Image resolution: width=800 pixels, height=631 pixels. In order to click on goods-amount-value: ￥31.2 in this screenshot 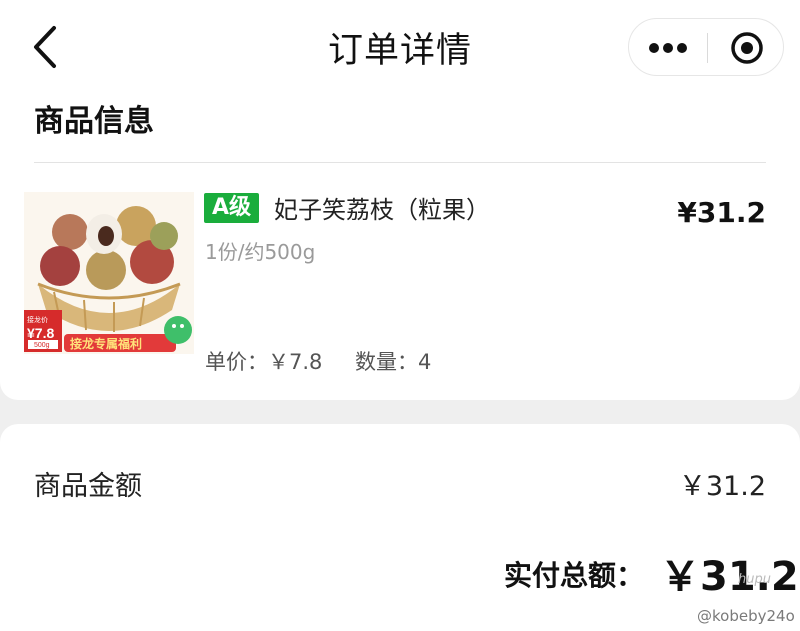, I will do `click(722, 486)`.